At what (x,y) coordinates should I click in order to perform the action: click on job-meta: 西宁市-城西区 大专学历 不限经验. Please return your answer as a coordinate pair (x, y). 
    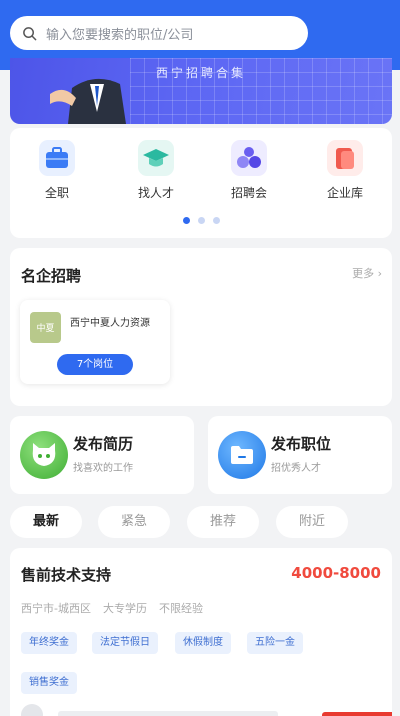
    Looking at the image, I should click on (112, 608).